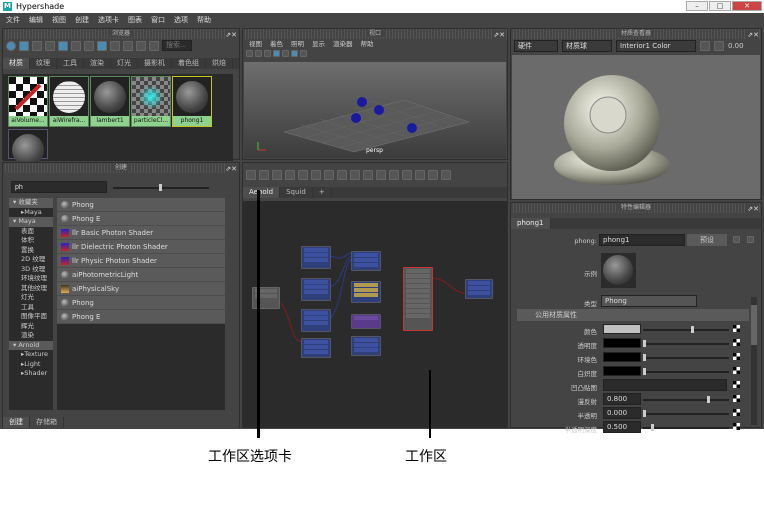  What do you see at coordinates (141, 247) in the screenshot?
I see `list-item: llr Dielectric Photon Shader` at bounding box center [141, 247].